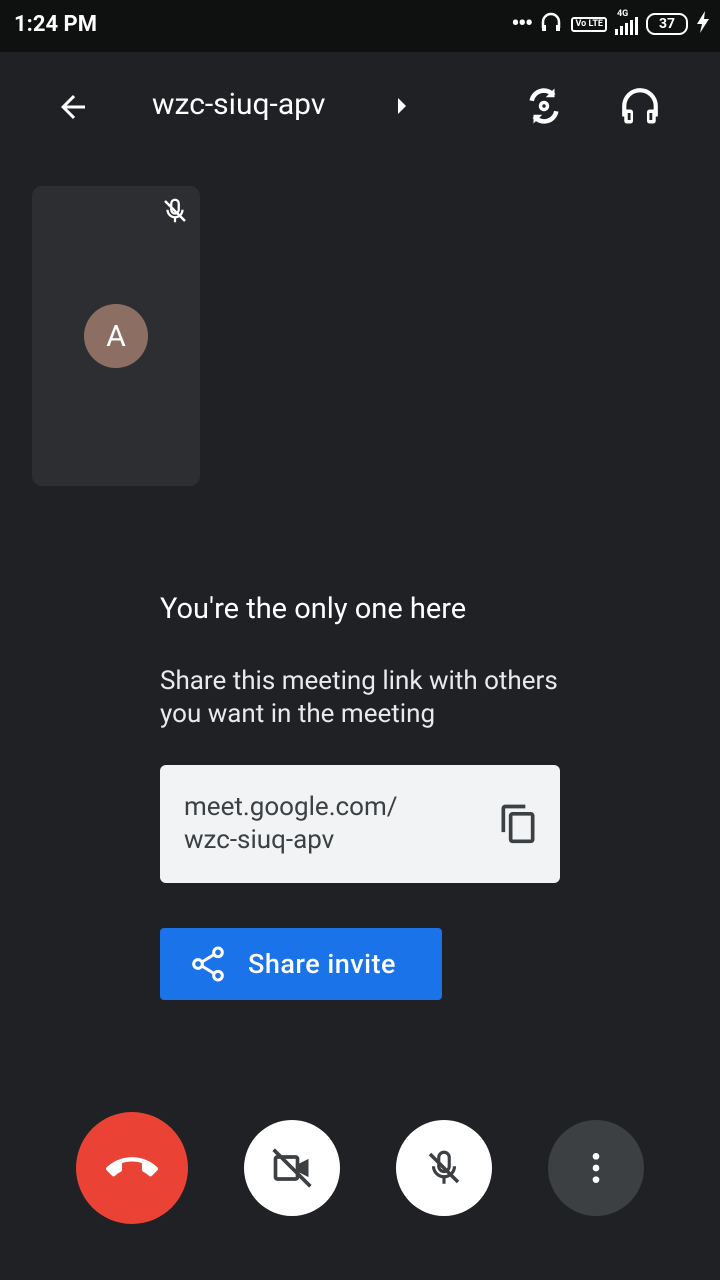 The image size is (720, 1280). I want to click on end-call-icon, so click(132, 1167).